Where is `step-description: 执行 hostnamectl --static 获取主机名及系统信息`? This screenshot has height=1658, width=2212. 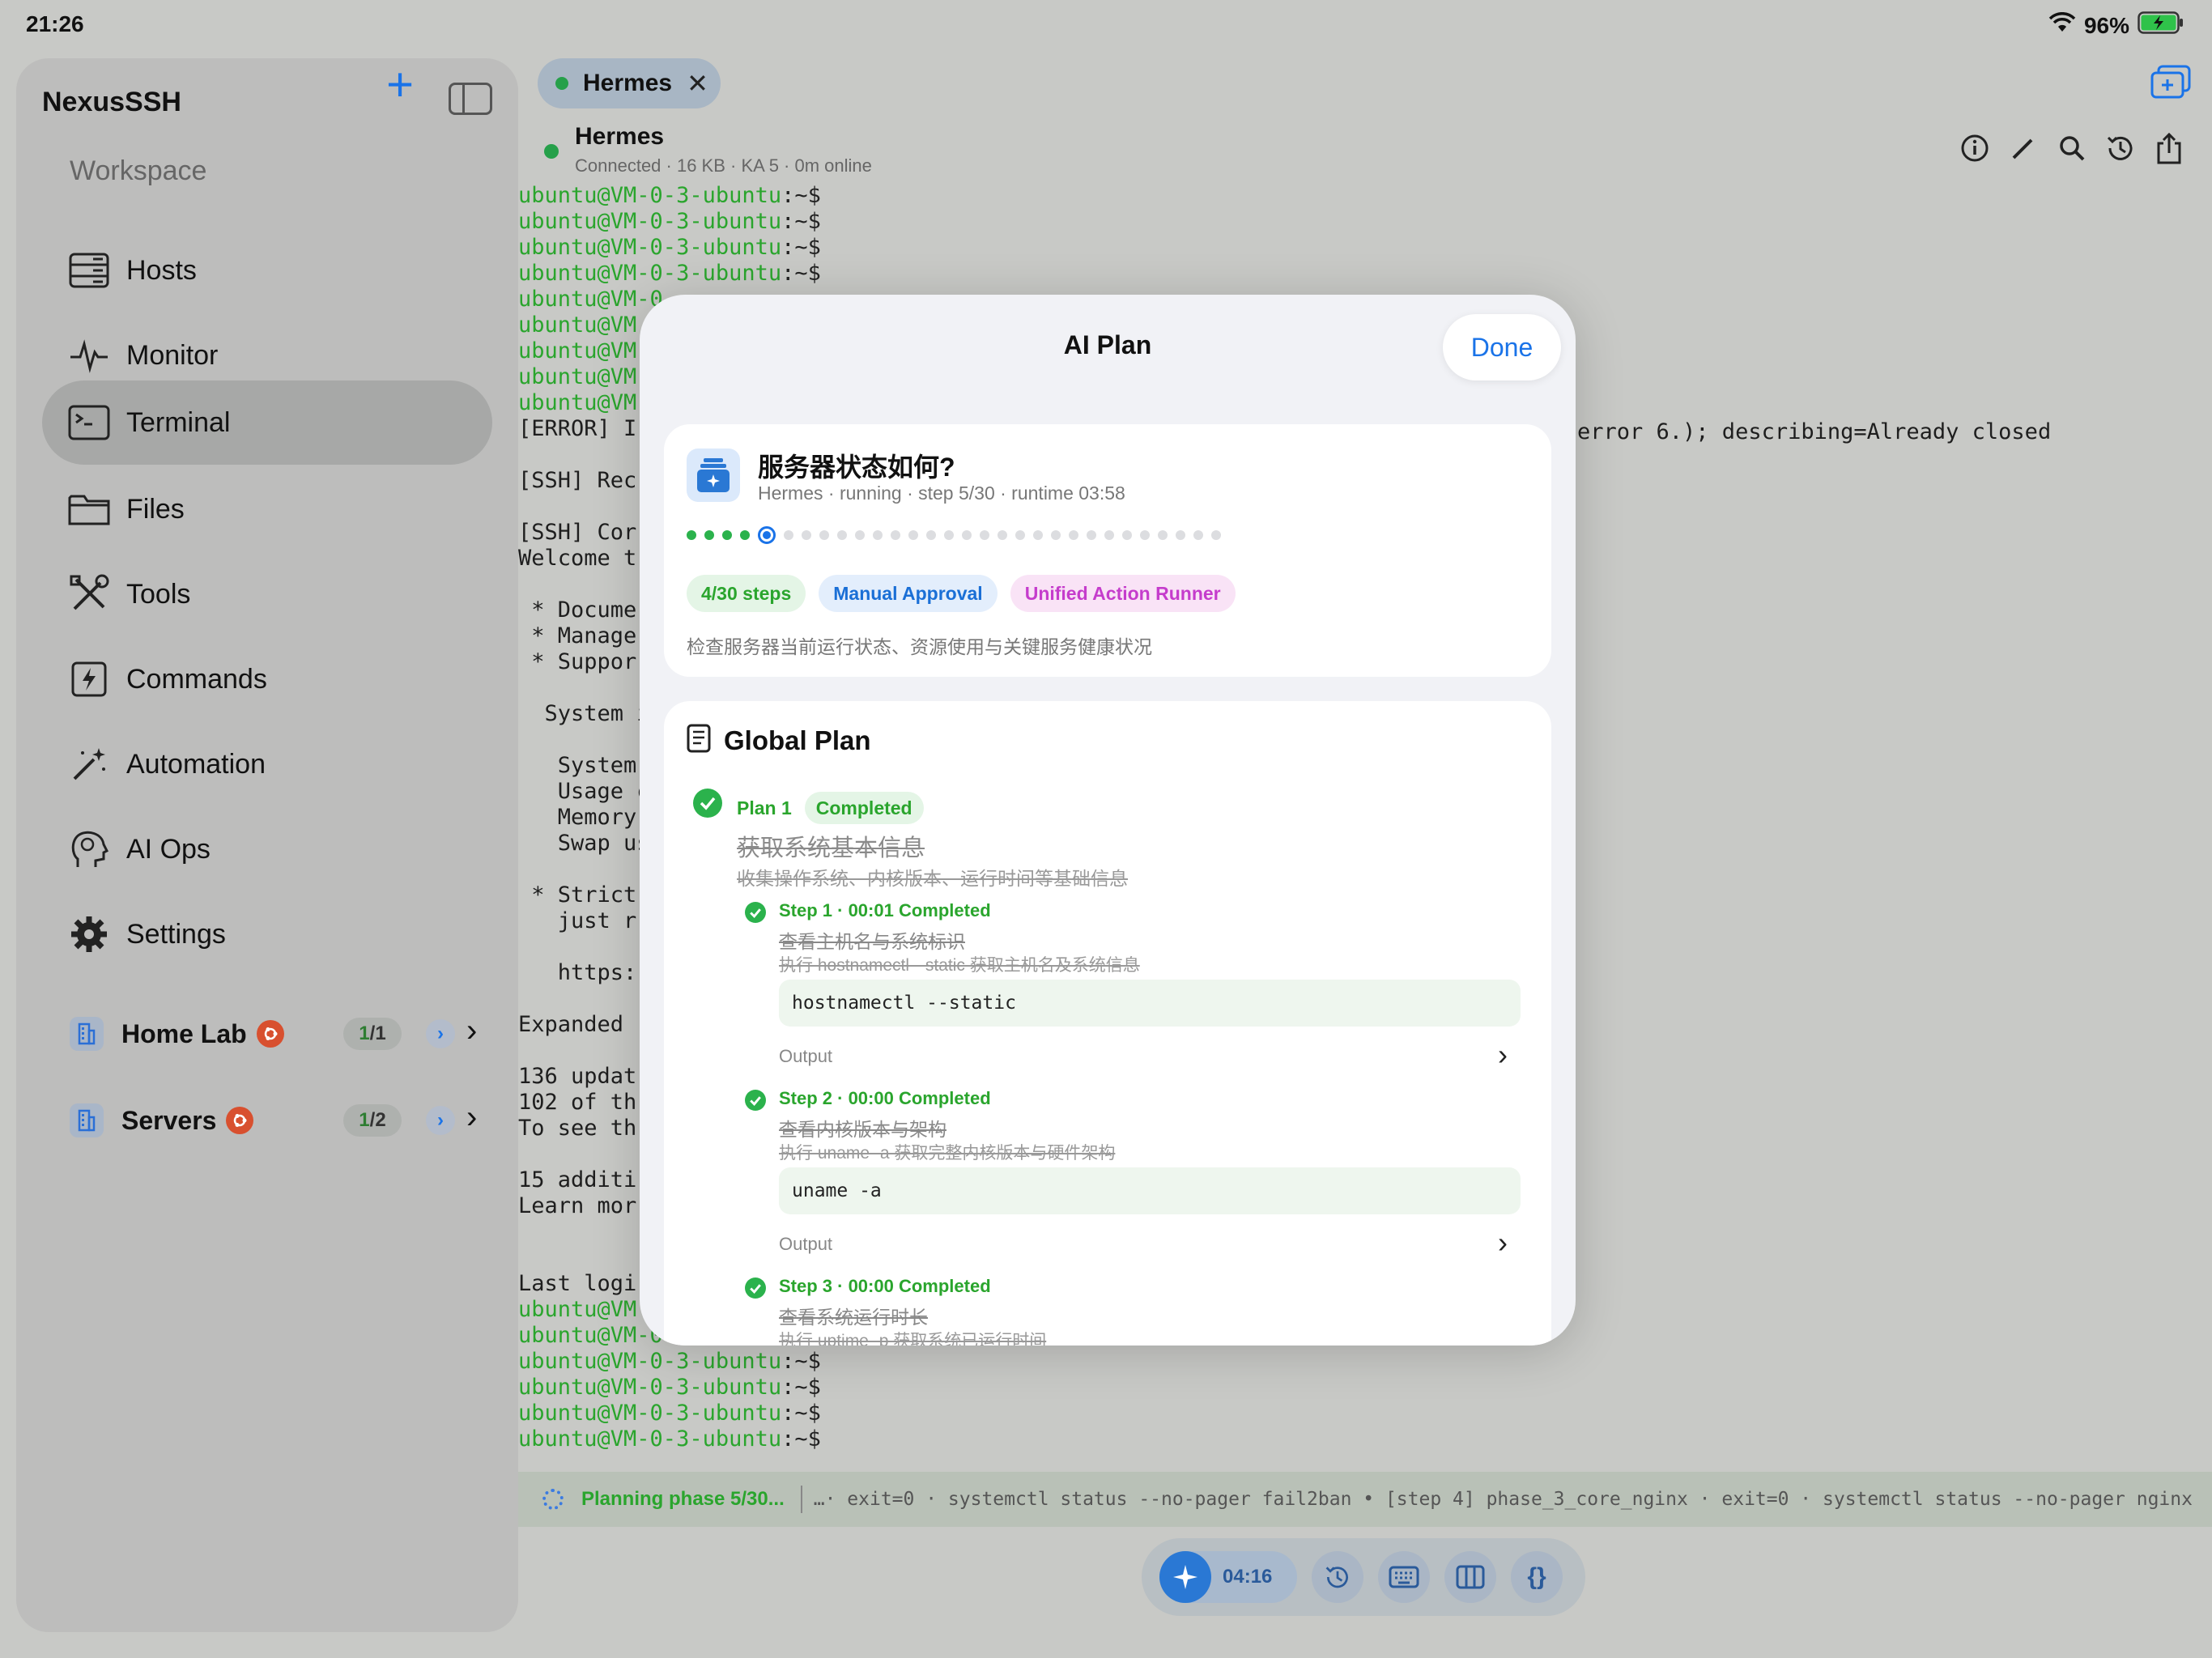 step-description: 执行 hostnamectl --static 获取主机名及系统信息 is located at coordinates (960, 965).